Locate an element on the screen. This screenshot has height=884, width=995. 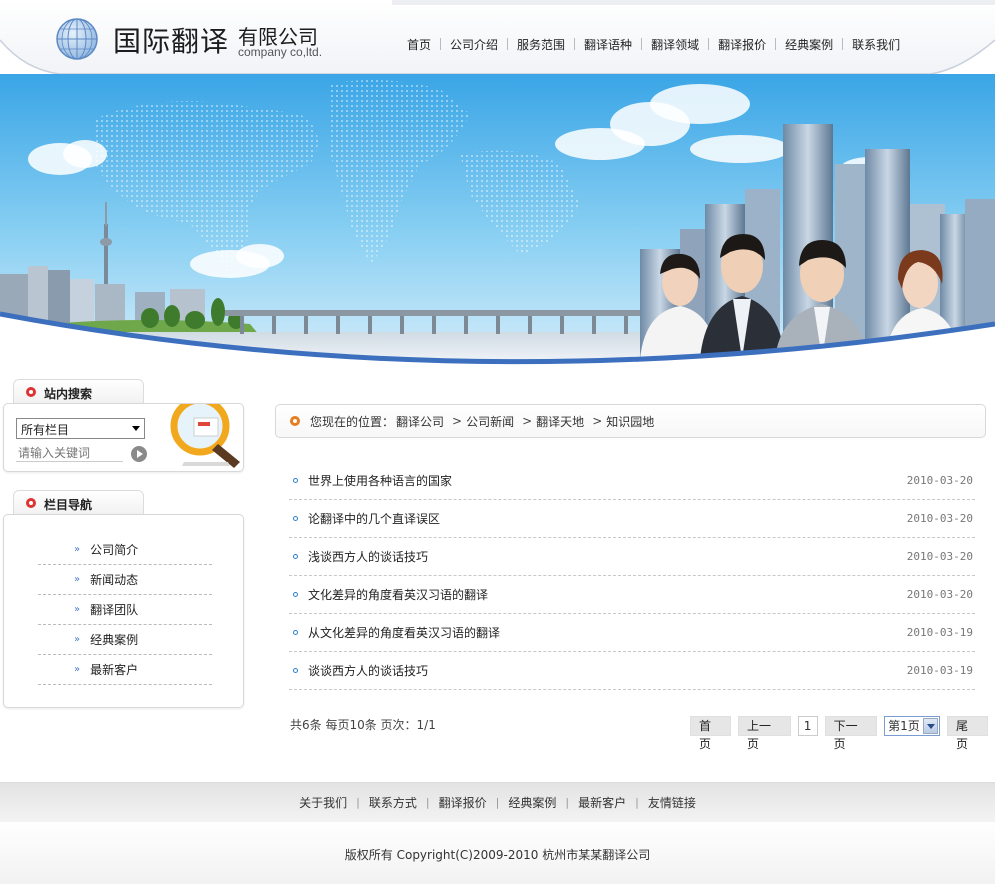
column-nav-item-label: 新闻动态 is located at coordinates (114, 580).